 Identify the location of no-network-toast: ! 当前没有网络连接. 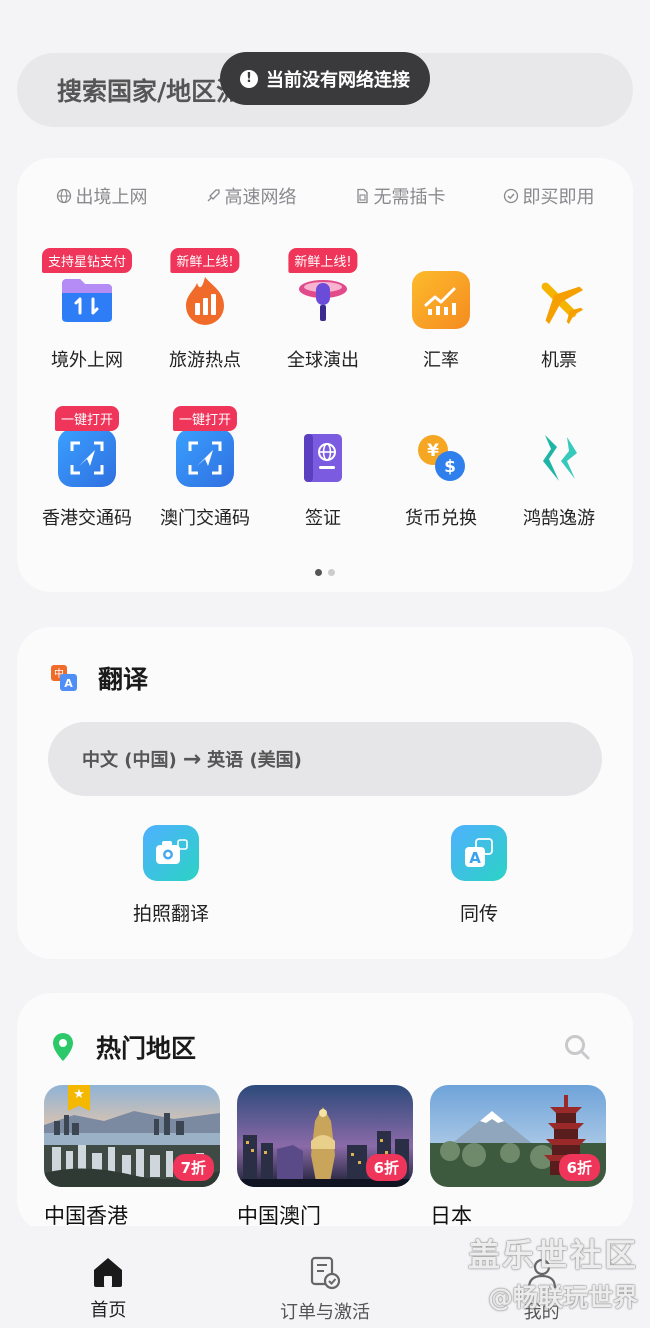
(325, 78).